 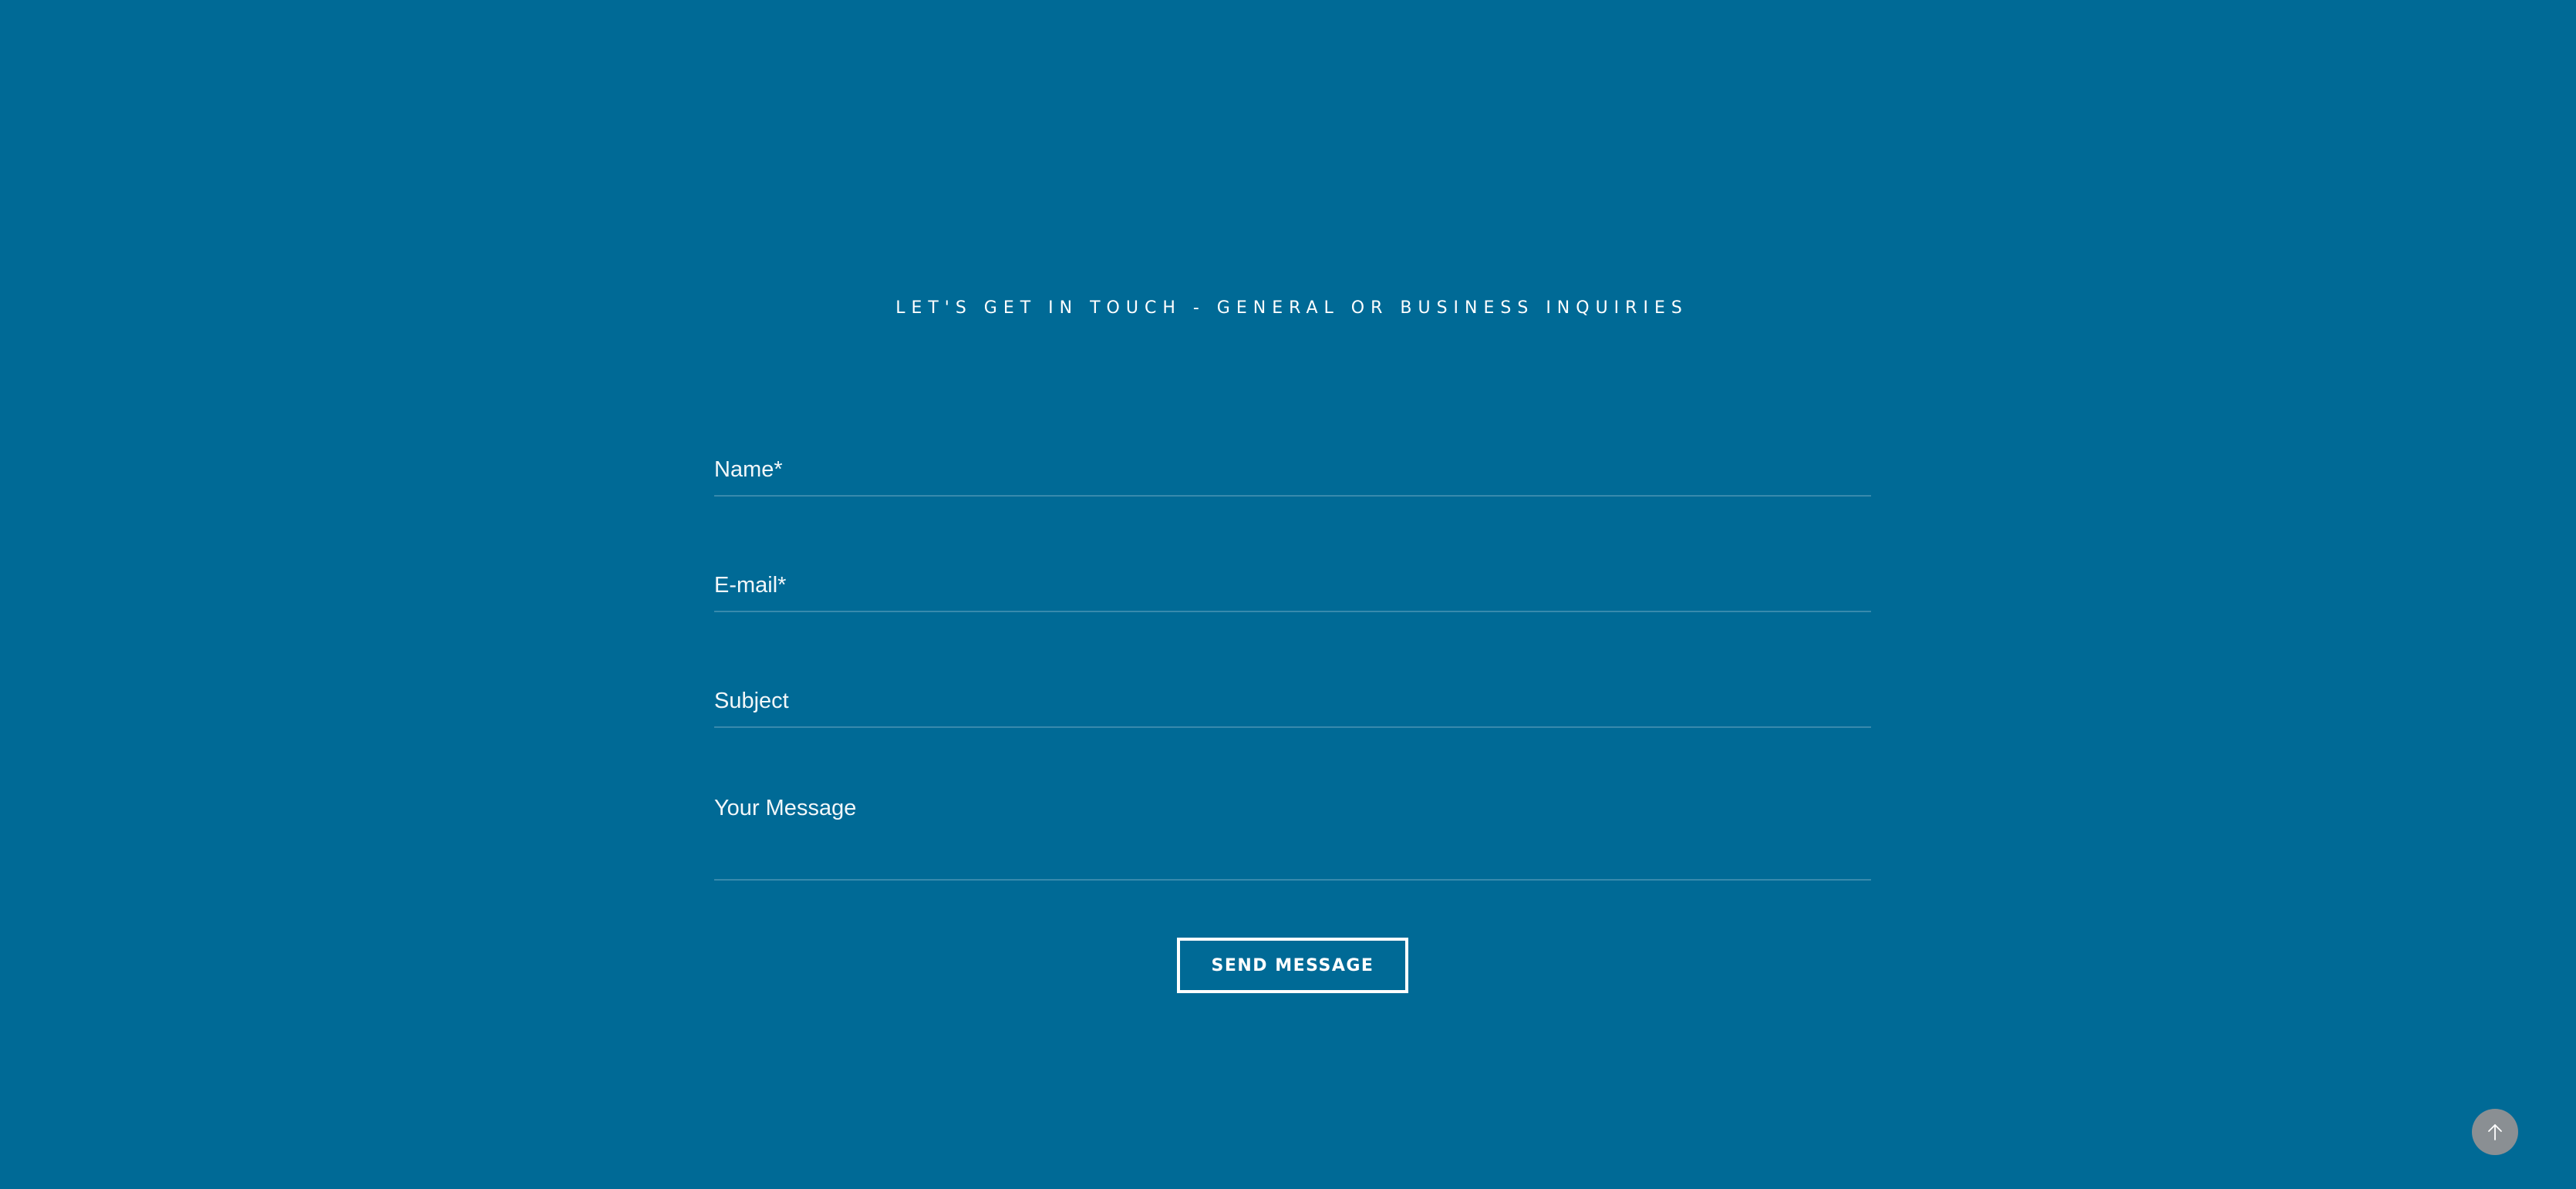 I want to click on name-field, so click(x=1292, y=467).